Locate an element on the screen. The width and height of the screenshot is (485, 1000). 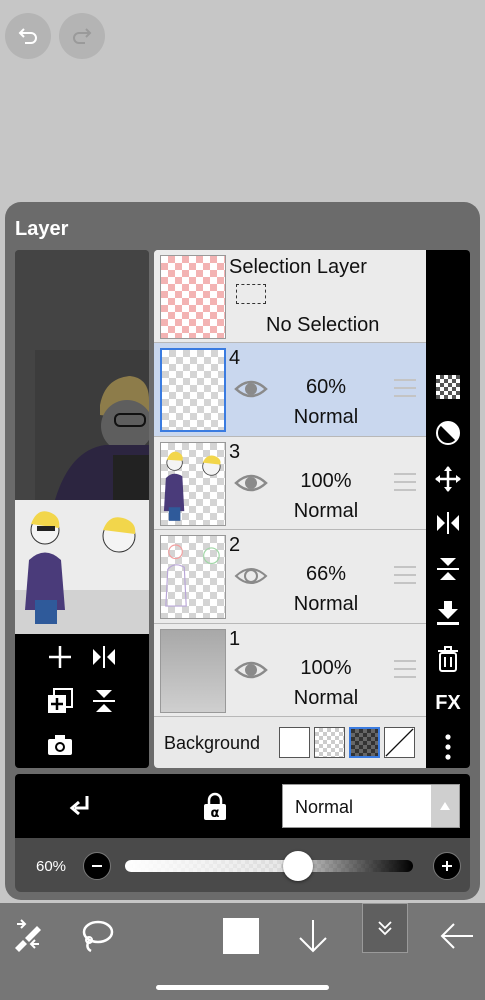
layers-toggle-button is located at coordinates (385, 928).